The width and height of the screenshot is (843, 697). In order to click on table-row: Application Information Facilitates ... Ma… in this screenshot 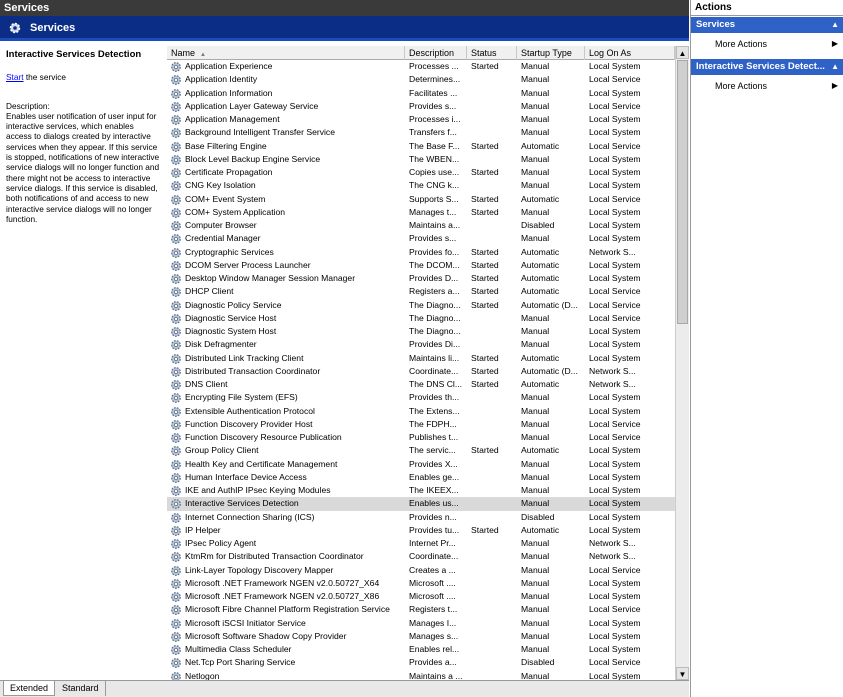, I will do `click(421, 93)`.